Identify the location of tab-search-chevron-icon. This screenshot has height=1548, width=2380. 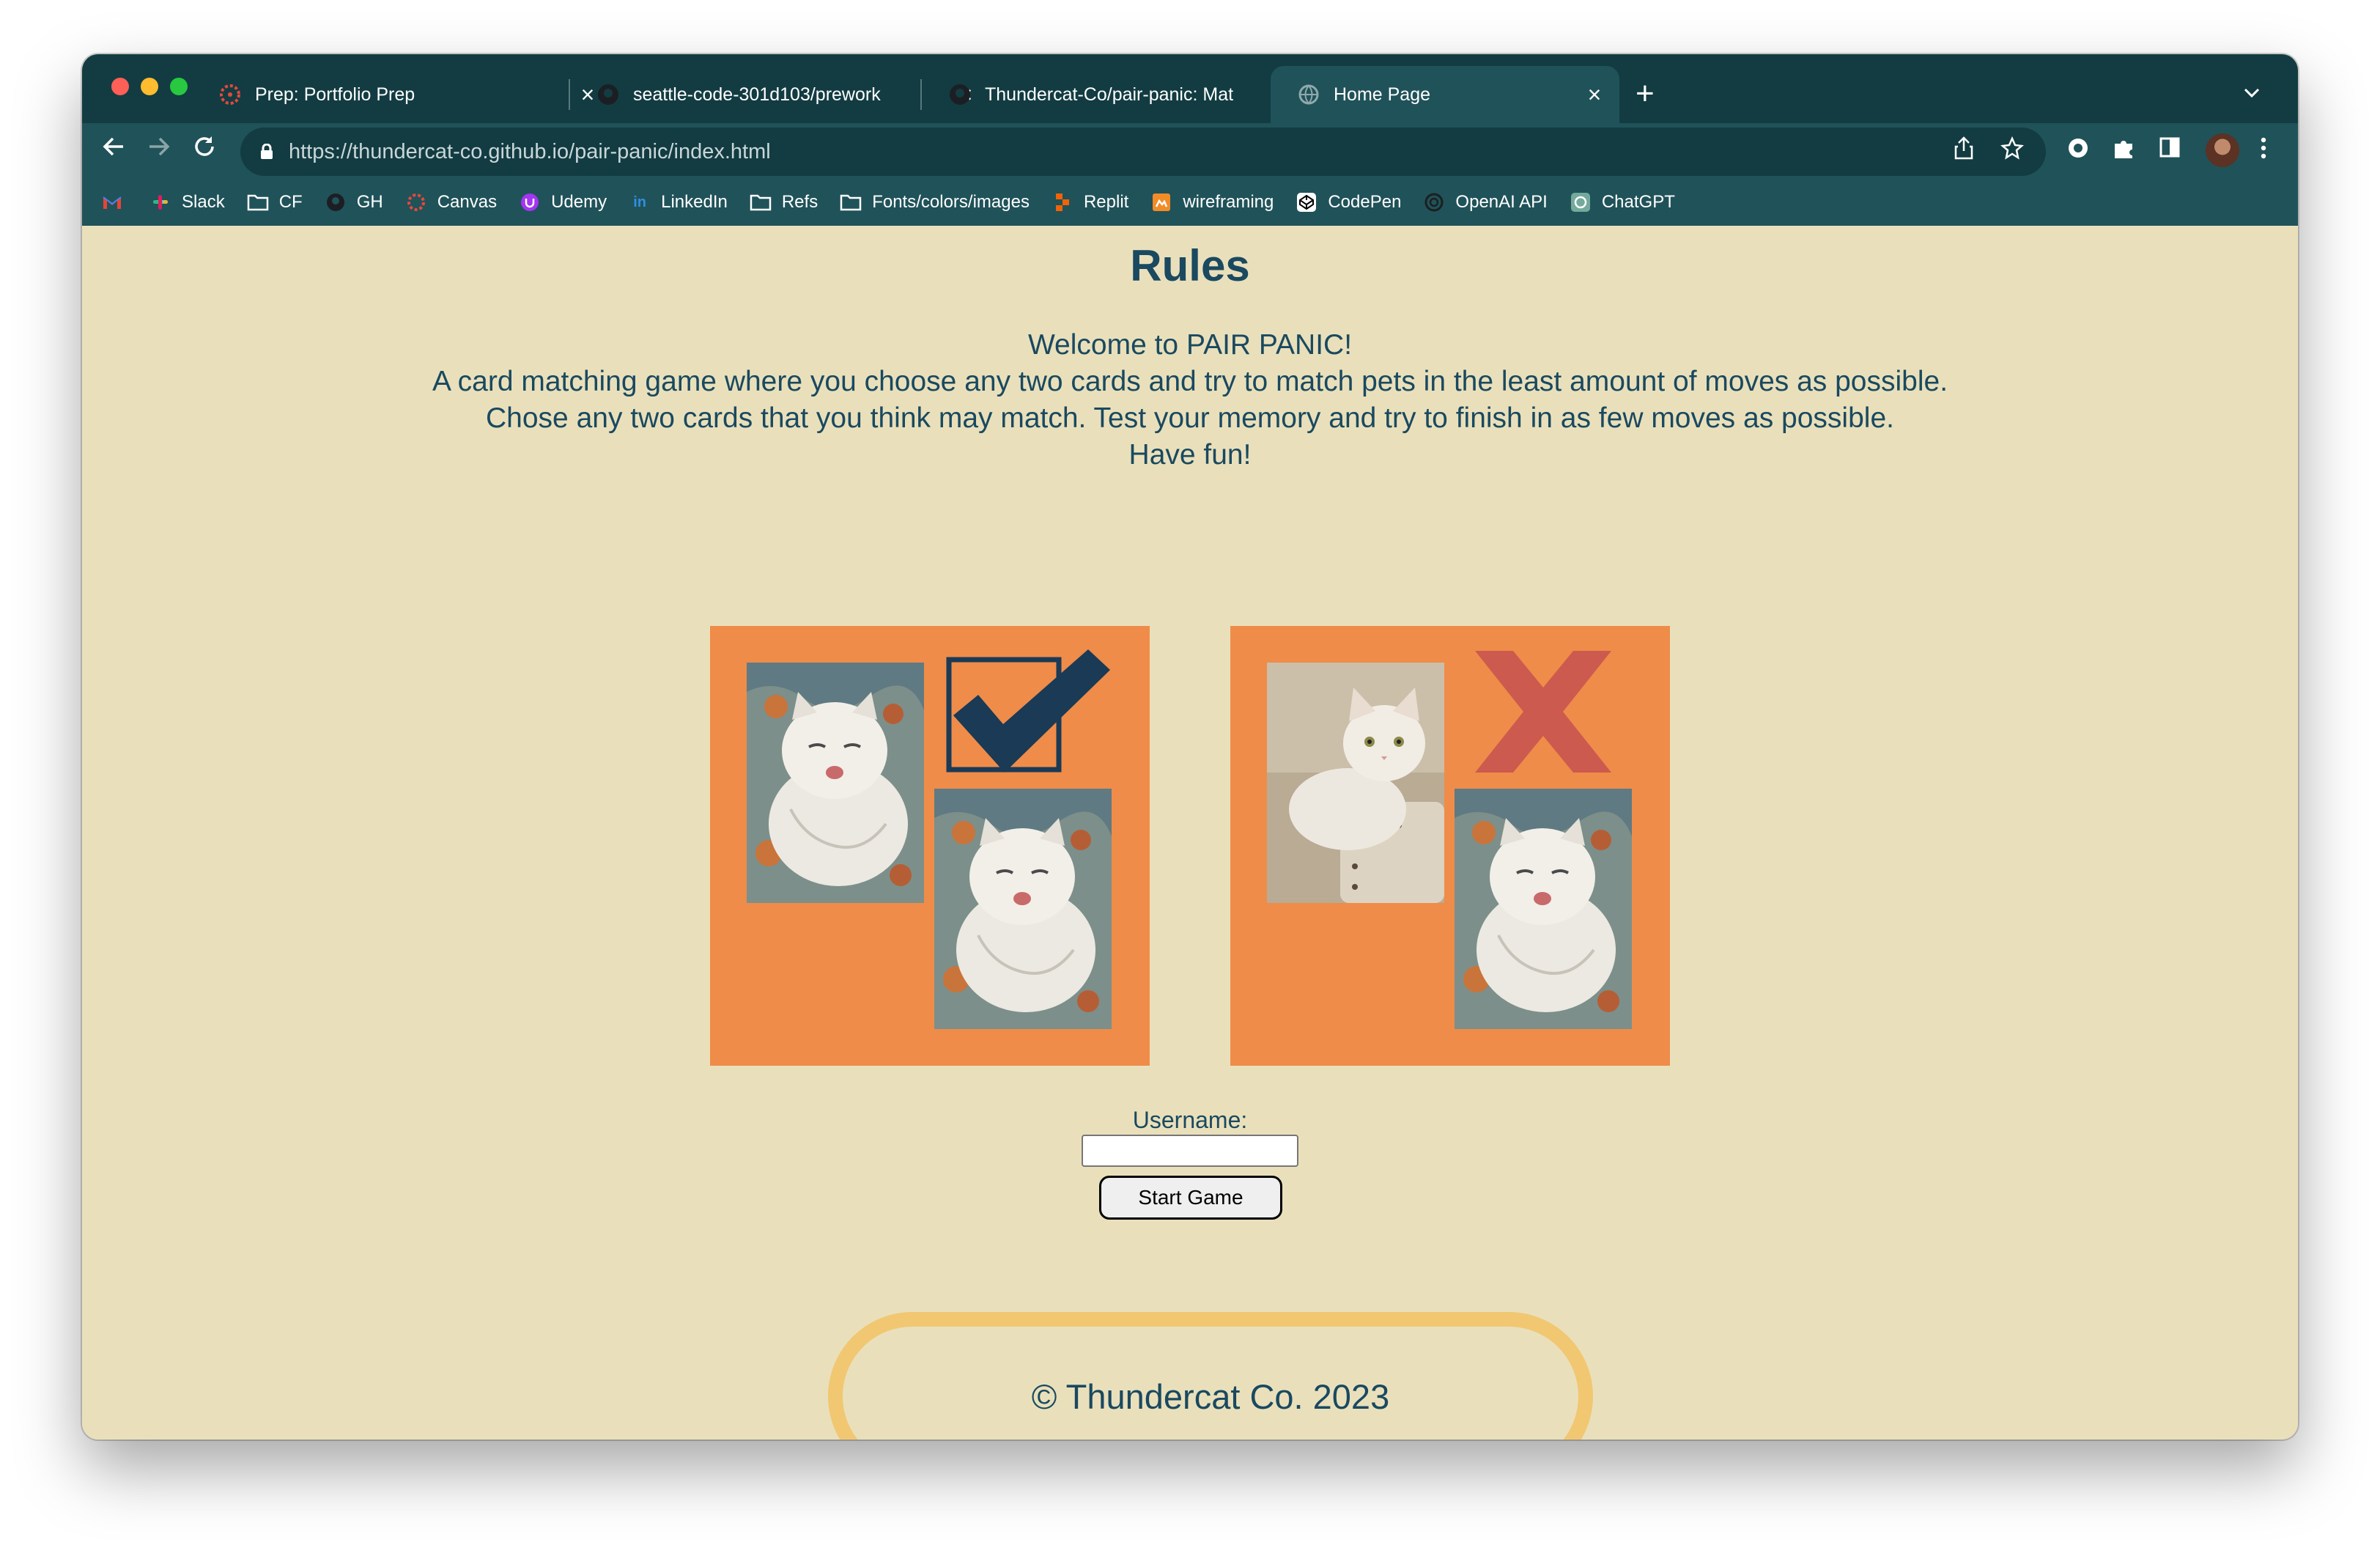
(2252, 92).